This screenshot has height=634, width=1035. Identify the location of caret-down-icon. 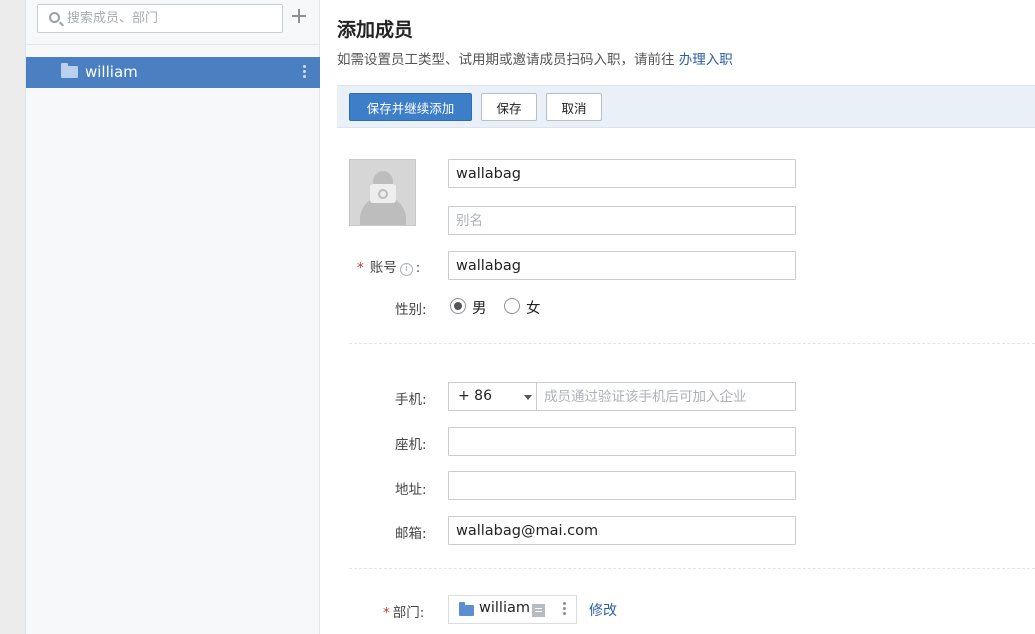
(528, 397).